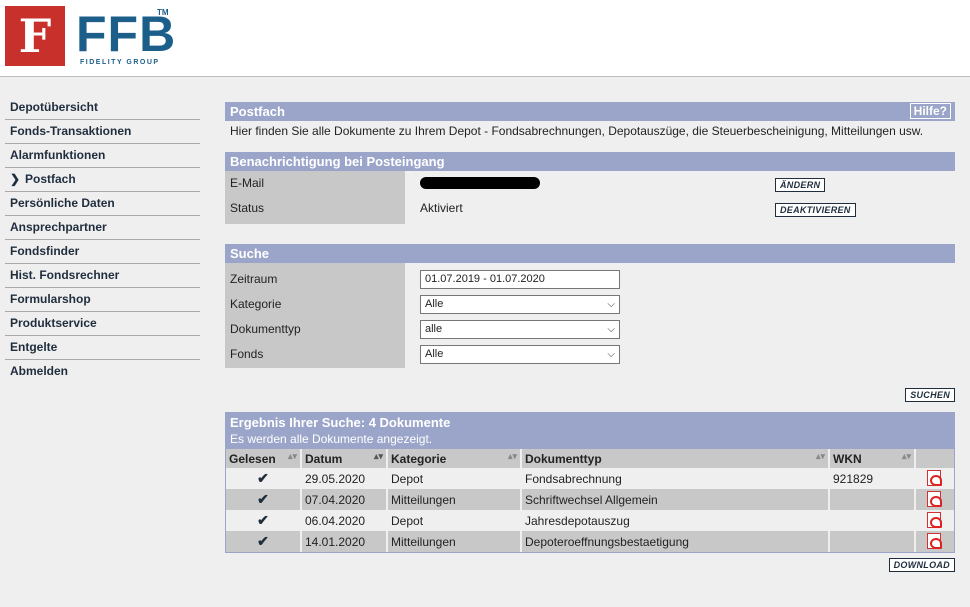  I want to click on sidebar-item-depotuebersicht: Depotübersicht, so click(102, 108).